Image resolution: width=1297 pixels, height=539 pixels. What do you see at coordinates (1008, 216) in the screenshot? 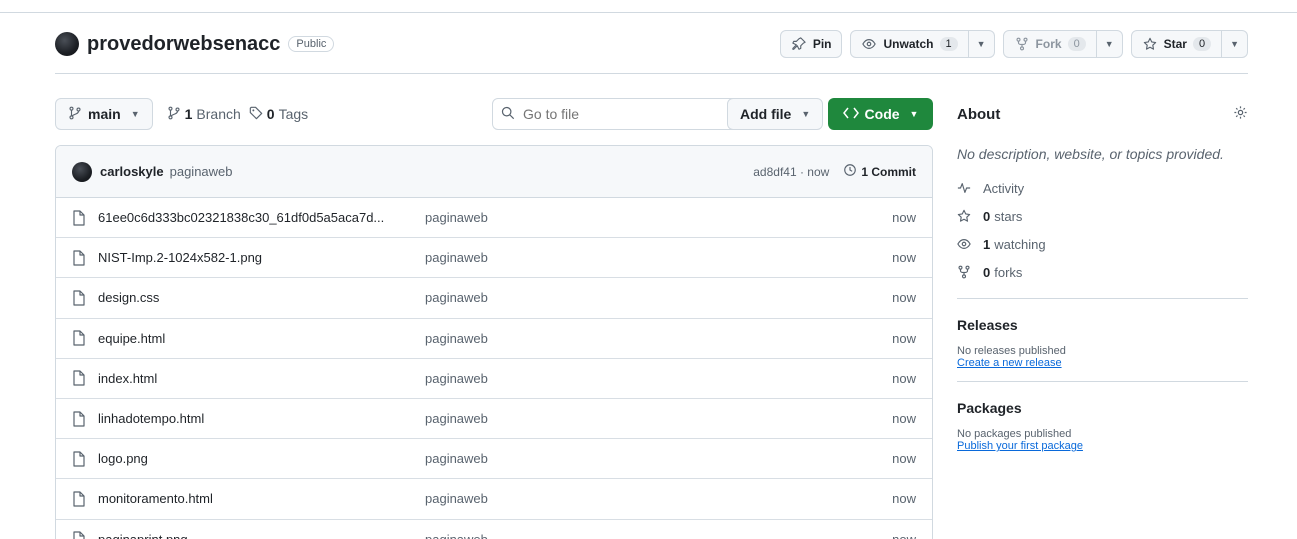
I see `stars-label: stars` at bounding box center [1008, 216].